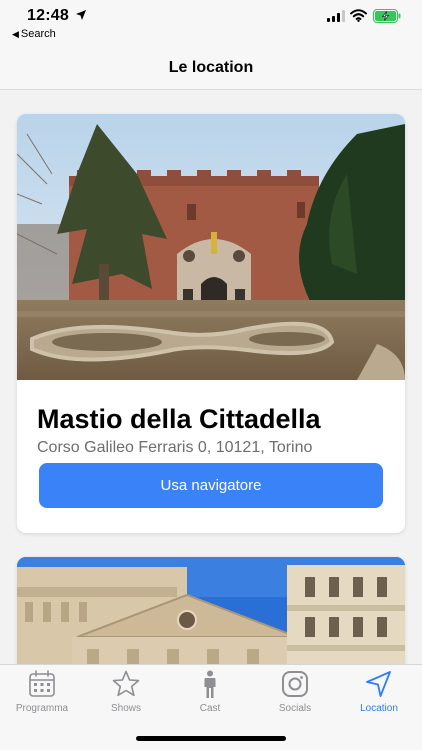 The image size is (422, 750). I want to click on page-title: Le location, so click(211, 67).